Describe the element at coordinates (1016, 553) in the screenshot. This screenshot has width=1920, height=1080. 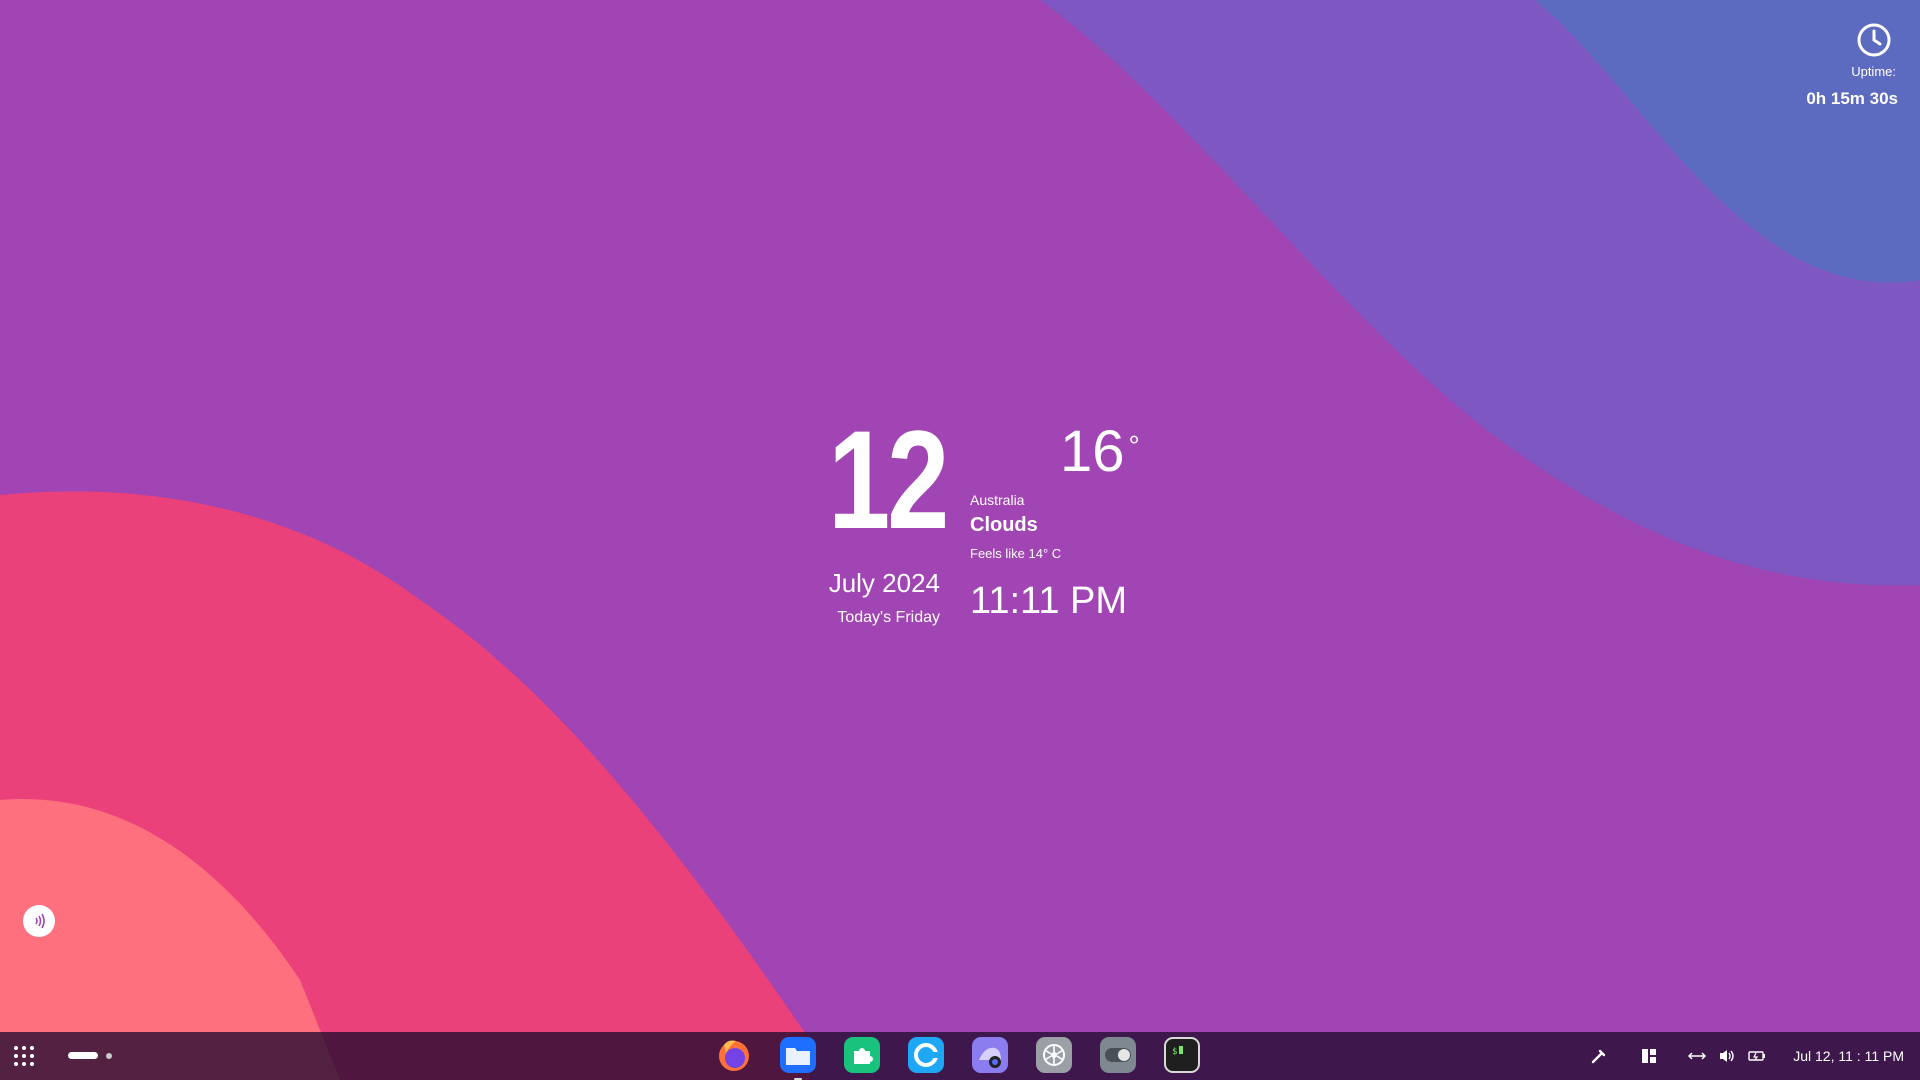
I see `feels-like: Feels like 14° C` at that location.